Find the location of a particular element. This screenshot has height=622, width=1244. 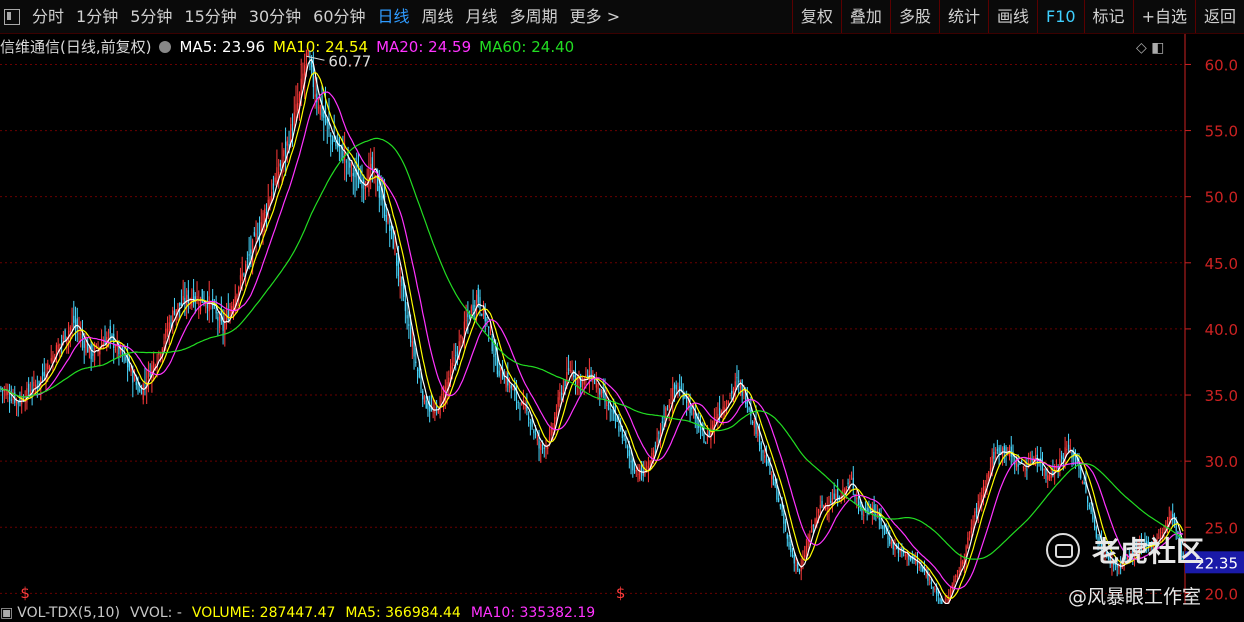

volume-value: VOLUME: 287447.47 is located at coordinates (263, 613).